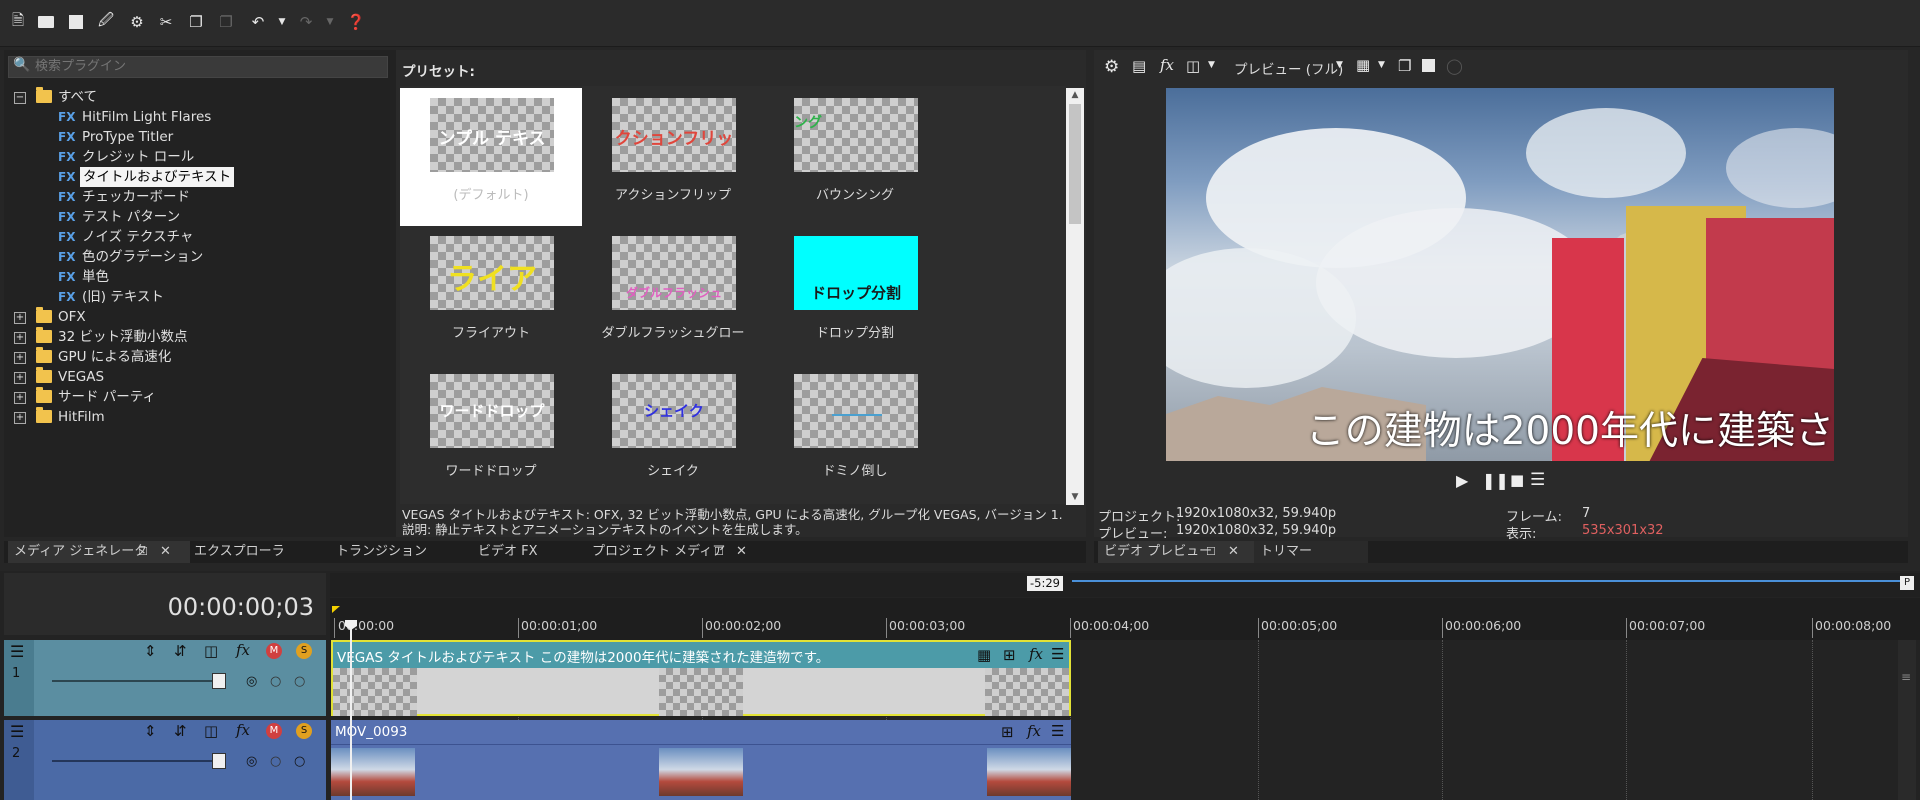 The width and height of the screenshot is (1920, 800). Describe the element at coordinates (207, 66) in the screenshot. I see `plugin-search-input` at that location.